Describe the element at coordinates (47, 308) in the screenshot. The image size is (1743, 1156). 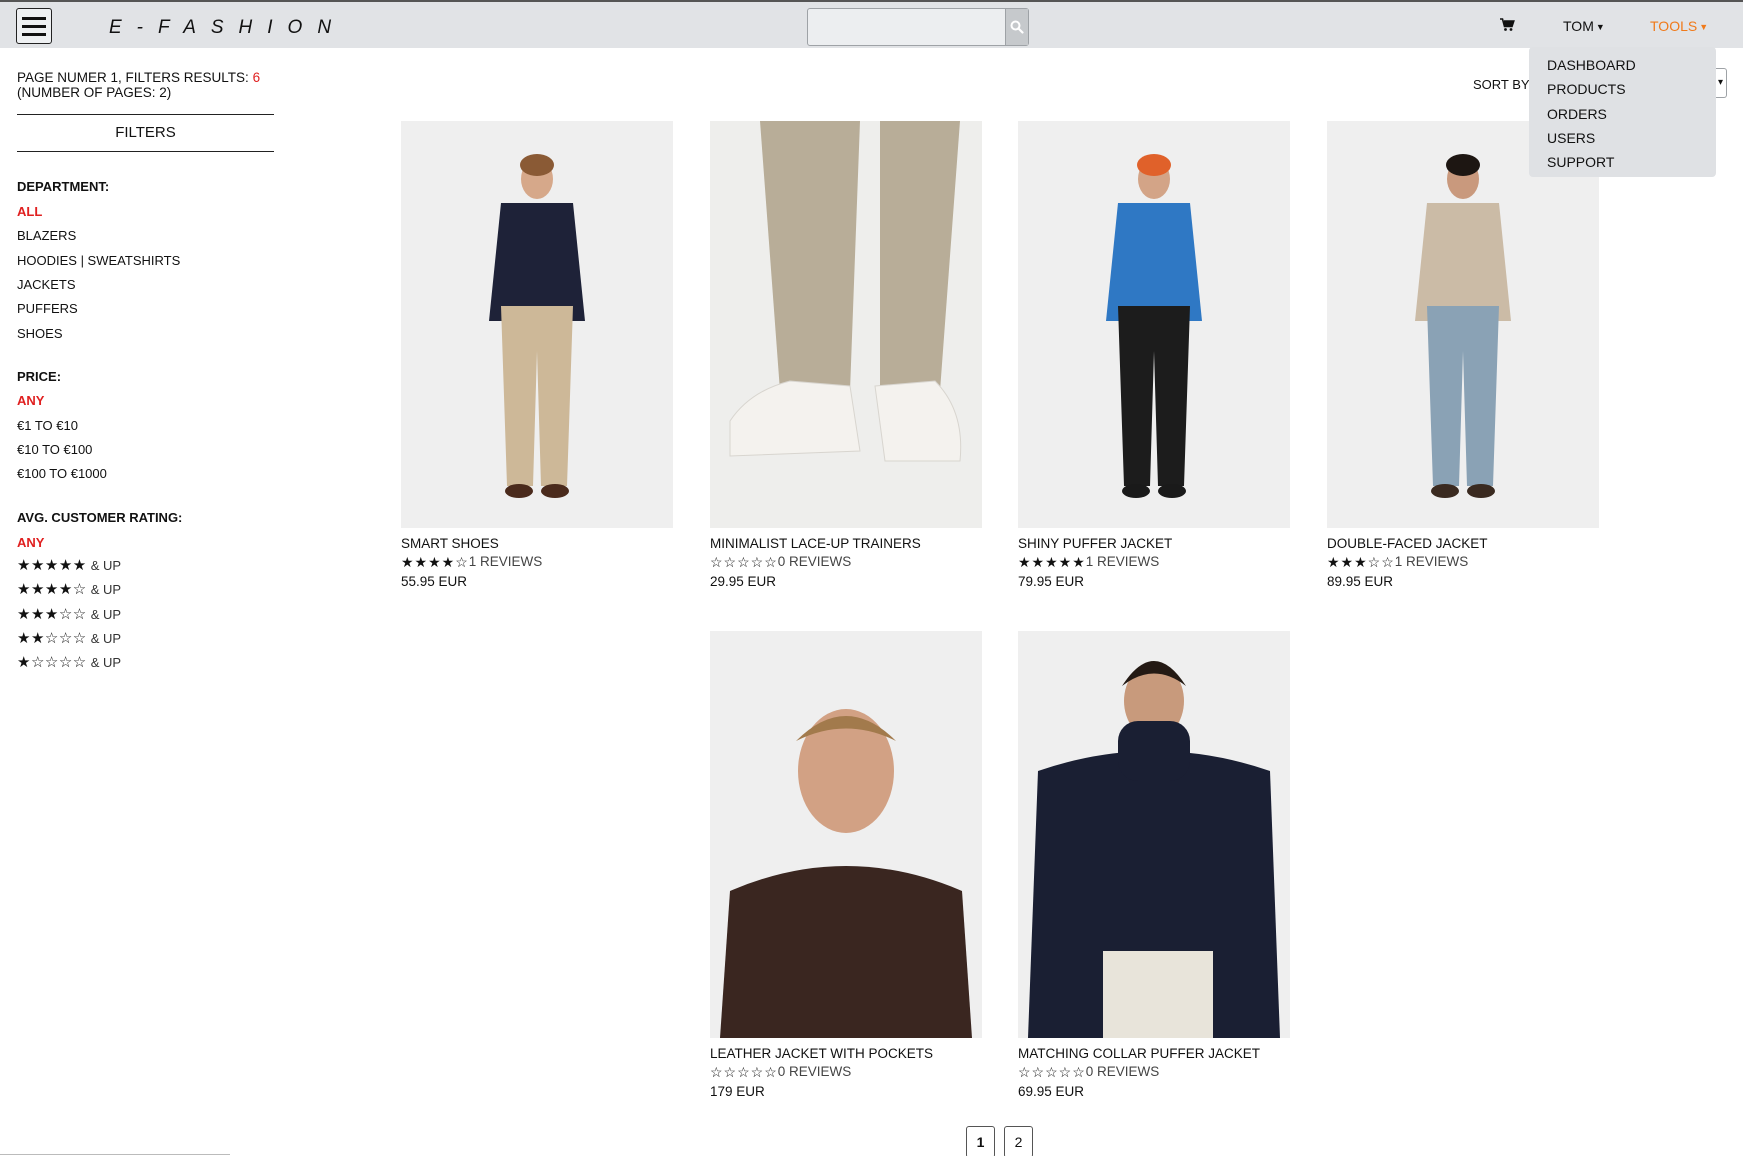
I see `filter-department-puffers: PUFFERS` at that location.